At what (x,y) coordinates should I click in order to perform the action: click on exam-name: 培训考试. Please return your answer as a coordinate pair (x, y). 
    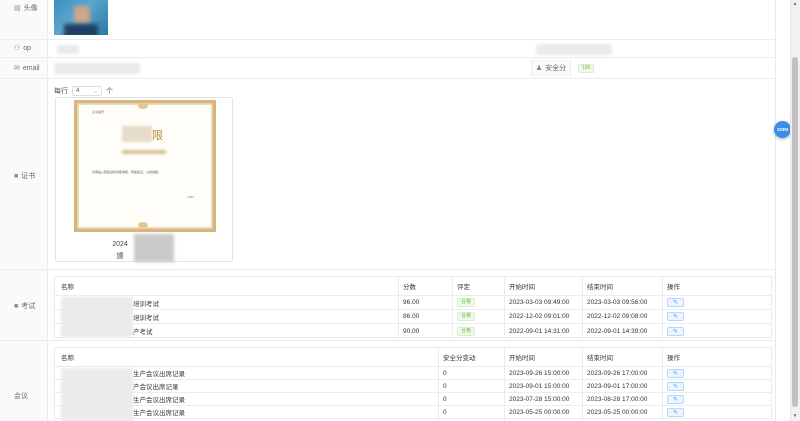
    Looking at the image, I should click on (146, 304).